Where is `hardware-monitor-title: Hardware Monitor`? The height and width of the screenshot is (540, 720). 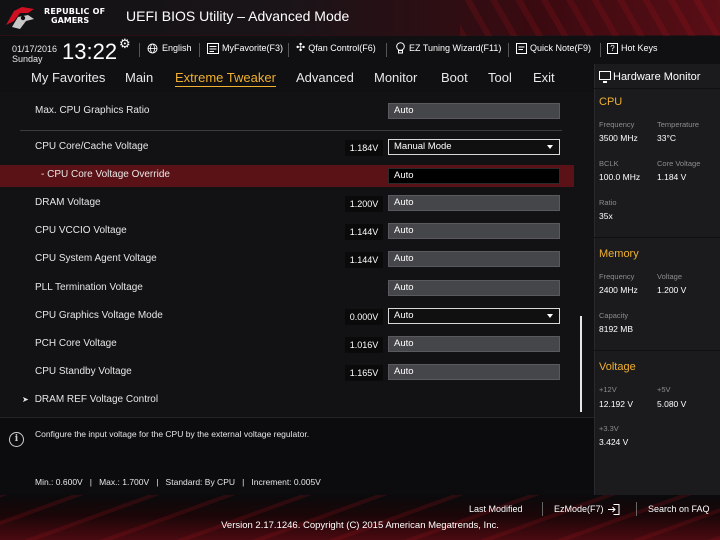 hardware-monitor-title: Hardware Monitor is located at coordinates (657, 77).